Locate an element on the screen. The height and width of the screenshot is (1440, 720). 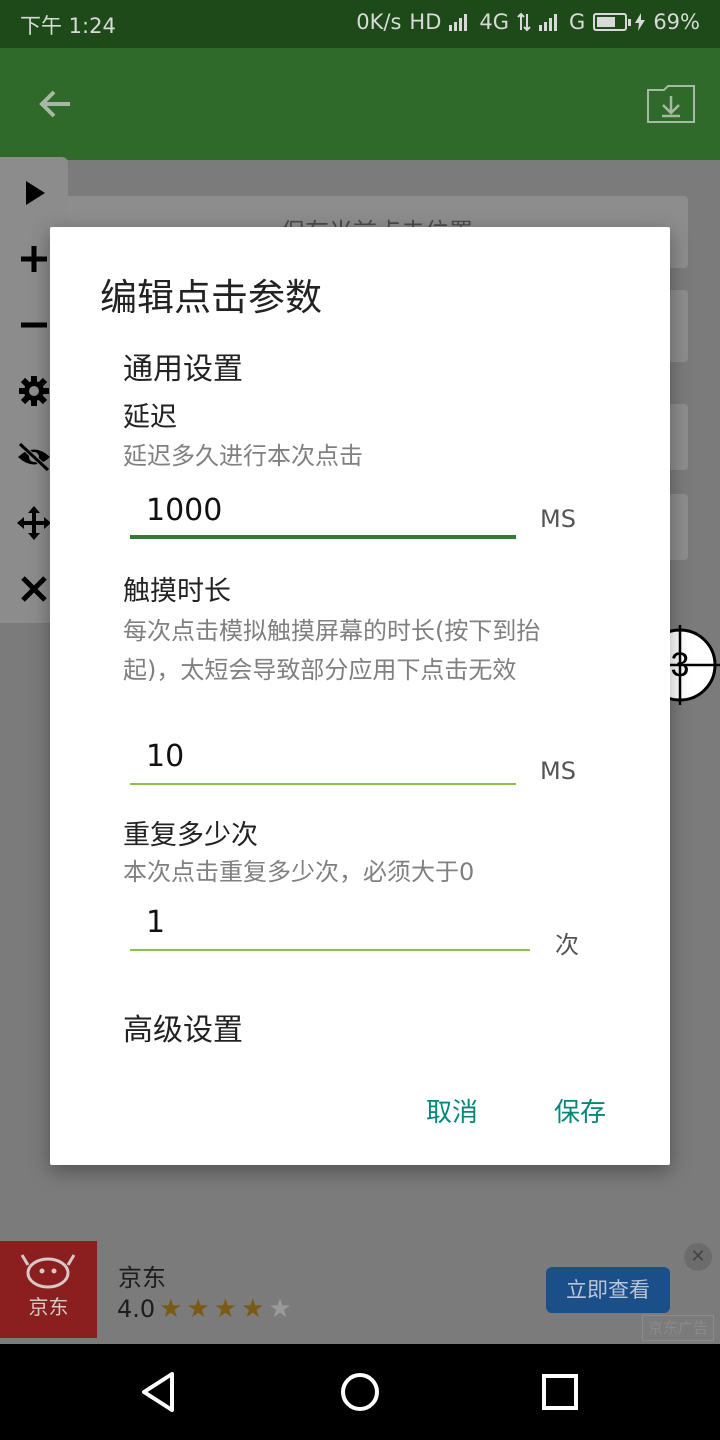
play-icon is located at coordinates (34, 193).